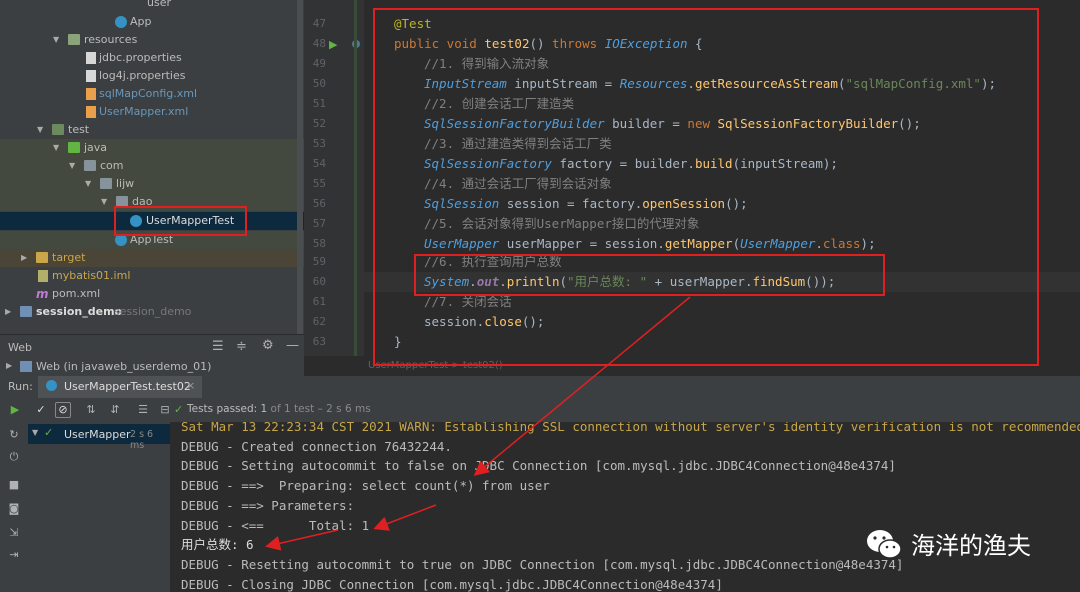  What do you see at coordinates (582, 386) in the screenshot?
I see `arrow-to-preparing` at bounding box center [582, 386].